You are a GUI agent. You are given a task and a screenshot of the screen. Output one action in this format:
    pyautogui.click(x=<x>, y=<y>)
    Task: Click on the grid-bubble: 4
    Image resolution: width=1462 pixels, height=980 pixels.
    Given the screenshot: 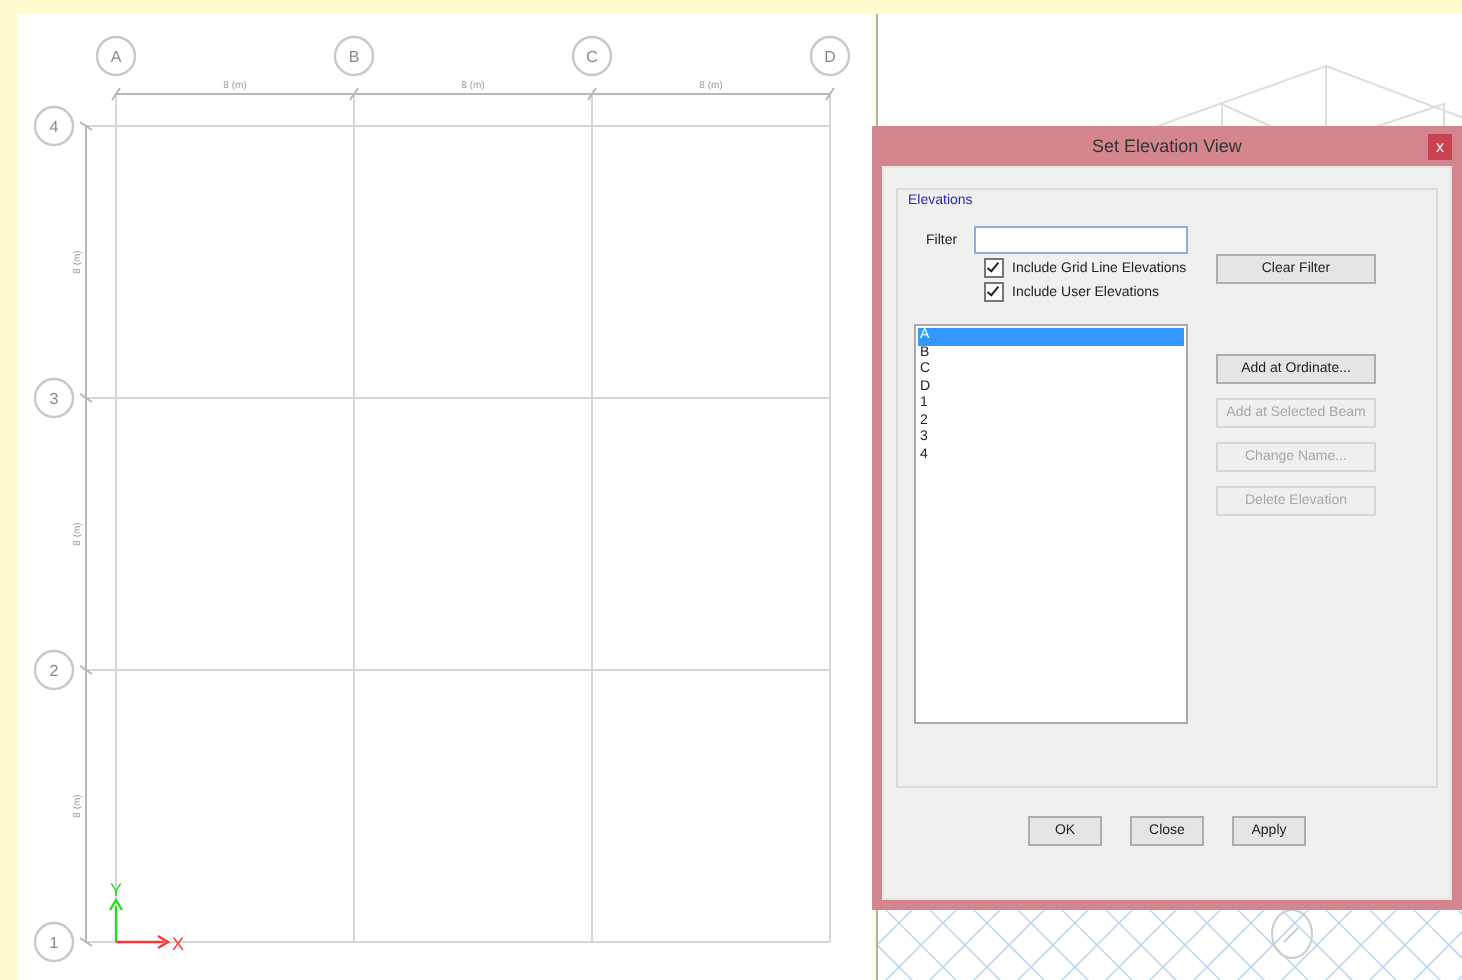 What is the action you would take?
    pyautogui.click(x=54, y=126)
    